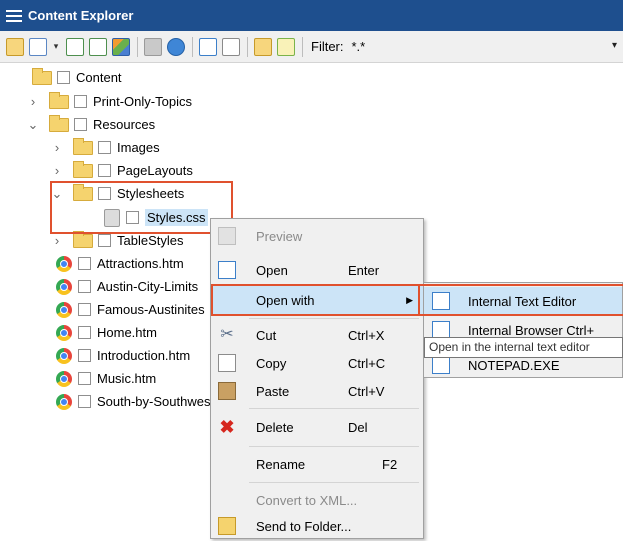 The image size is (623, 541). I want to click on menu-item-label: Preview, so click(279, 236).